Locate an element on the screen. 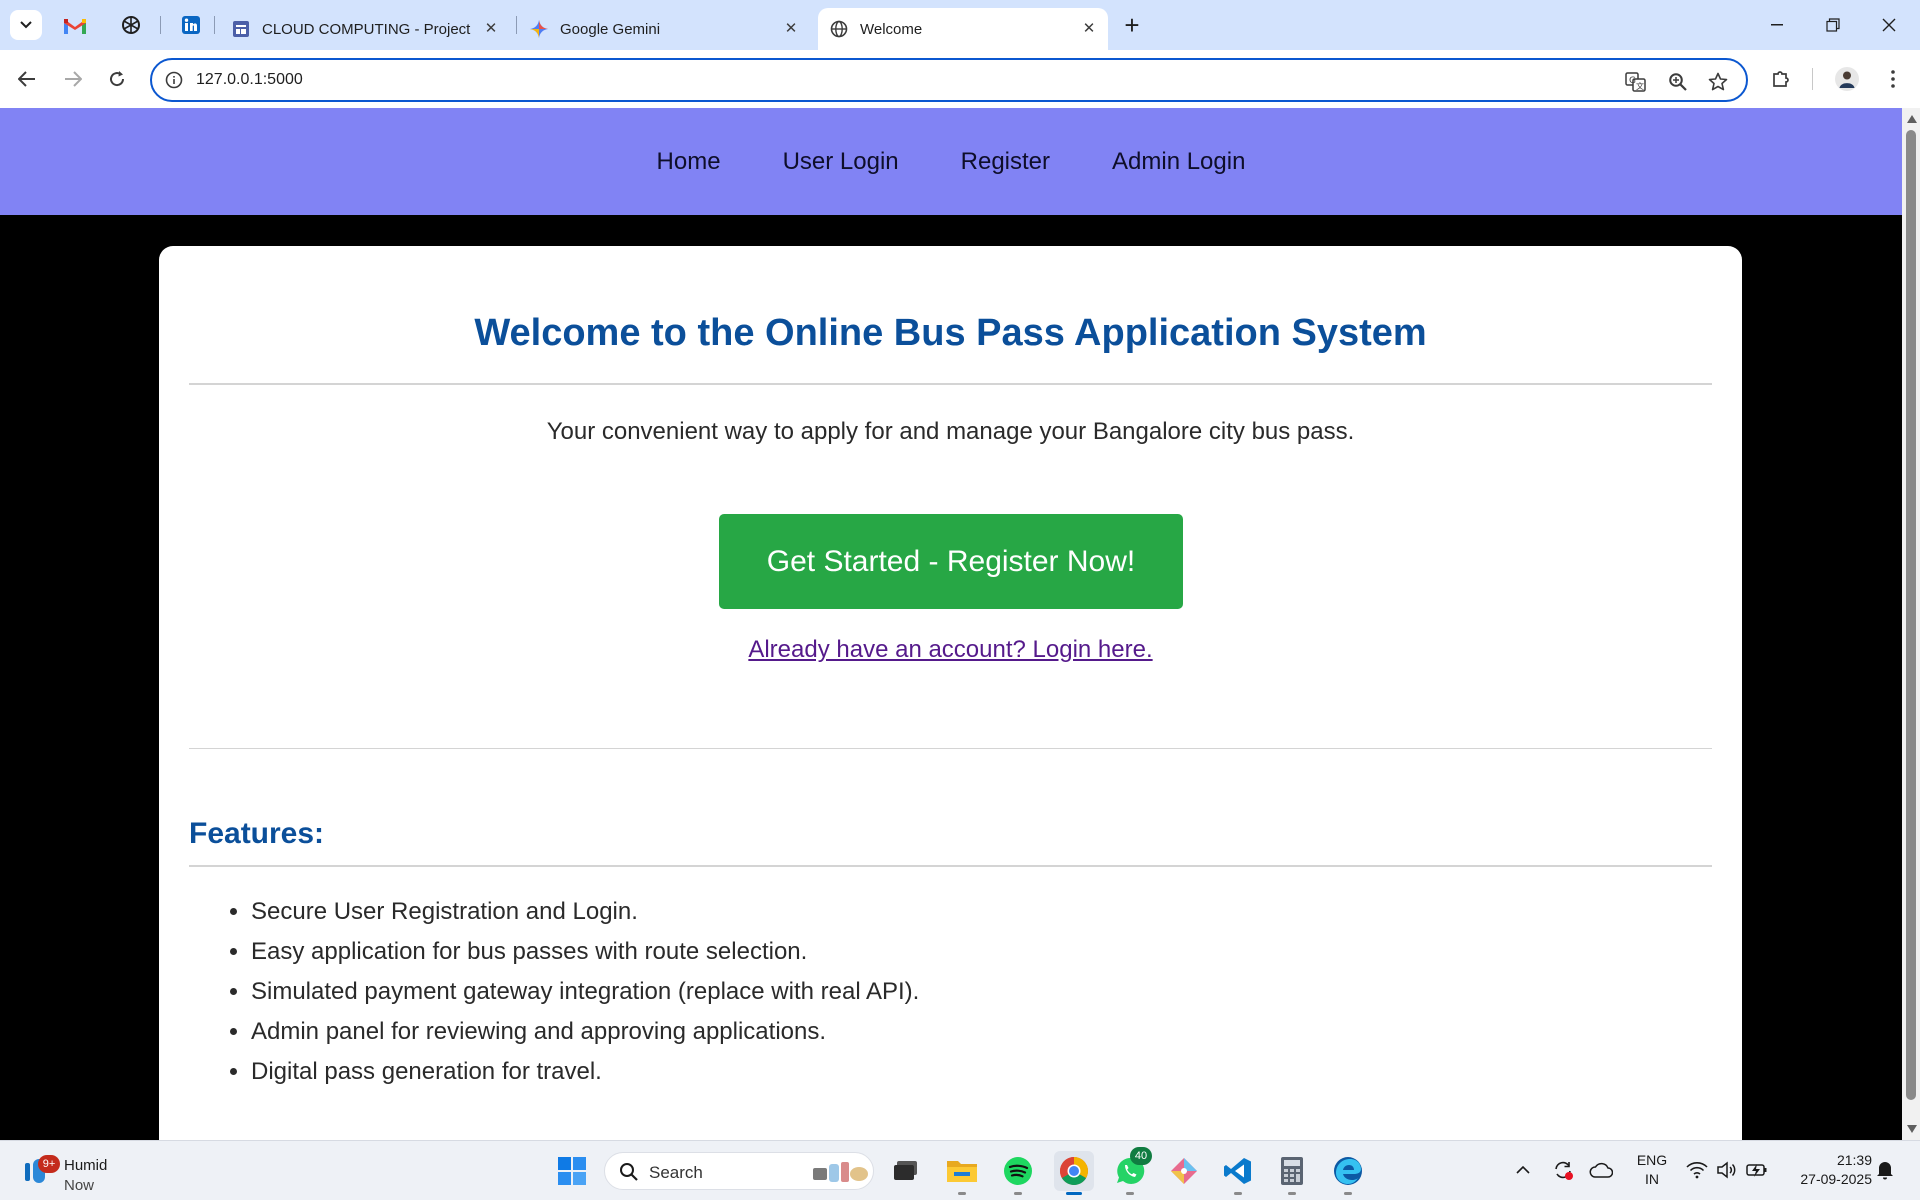 This screenshot has width=1920, height=1200. translate-icon: G文 is located at coordinates (1636, 82).